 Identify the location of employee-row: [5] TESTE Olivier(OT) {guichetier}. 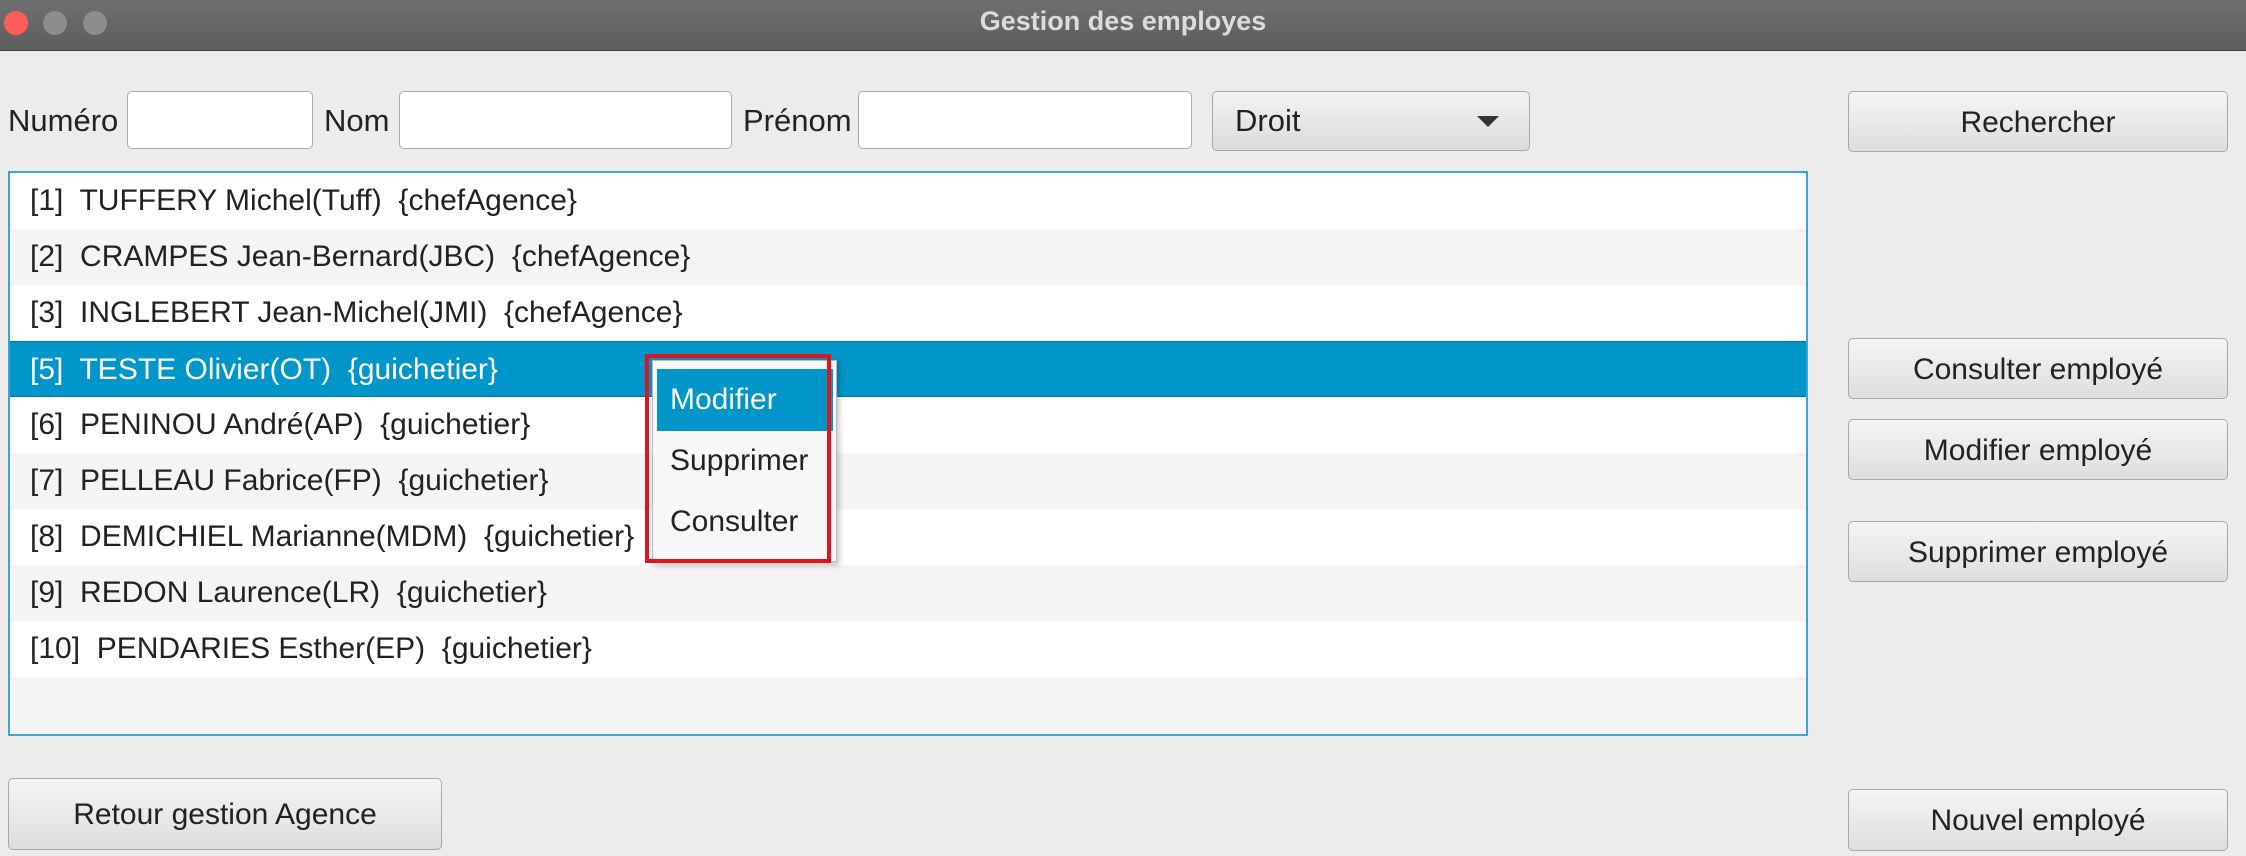
(908, 369).